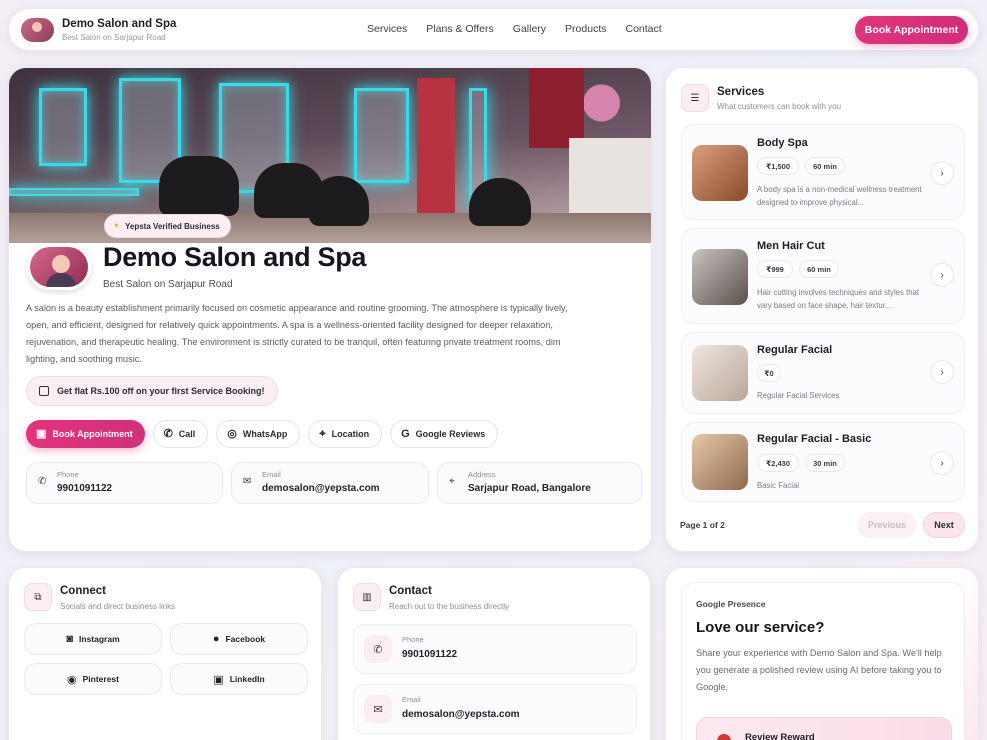 Image resolution: width=987 pixels, height=740 pixels. Describe the element at coordinates (70, 639) in the screenshot. I see `instagram-icon: ◙` at that location.